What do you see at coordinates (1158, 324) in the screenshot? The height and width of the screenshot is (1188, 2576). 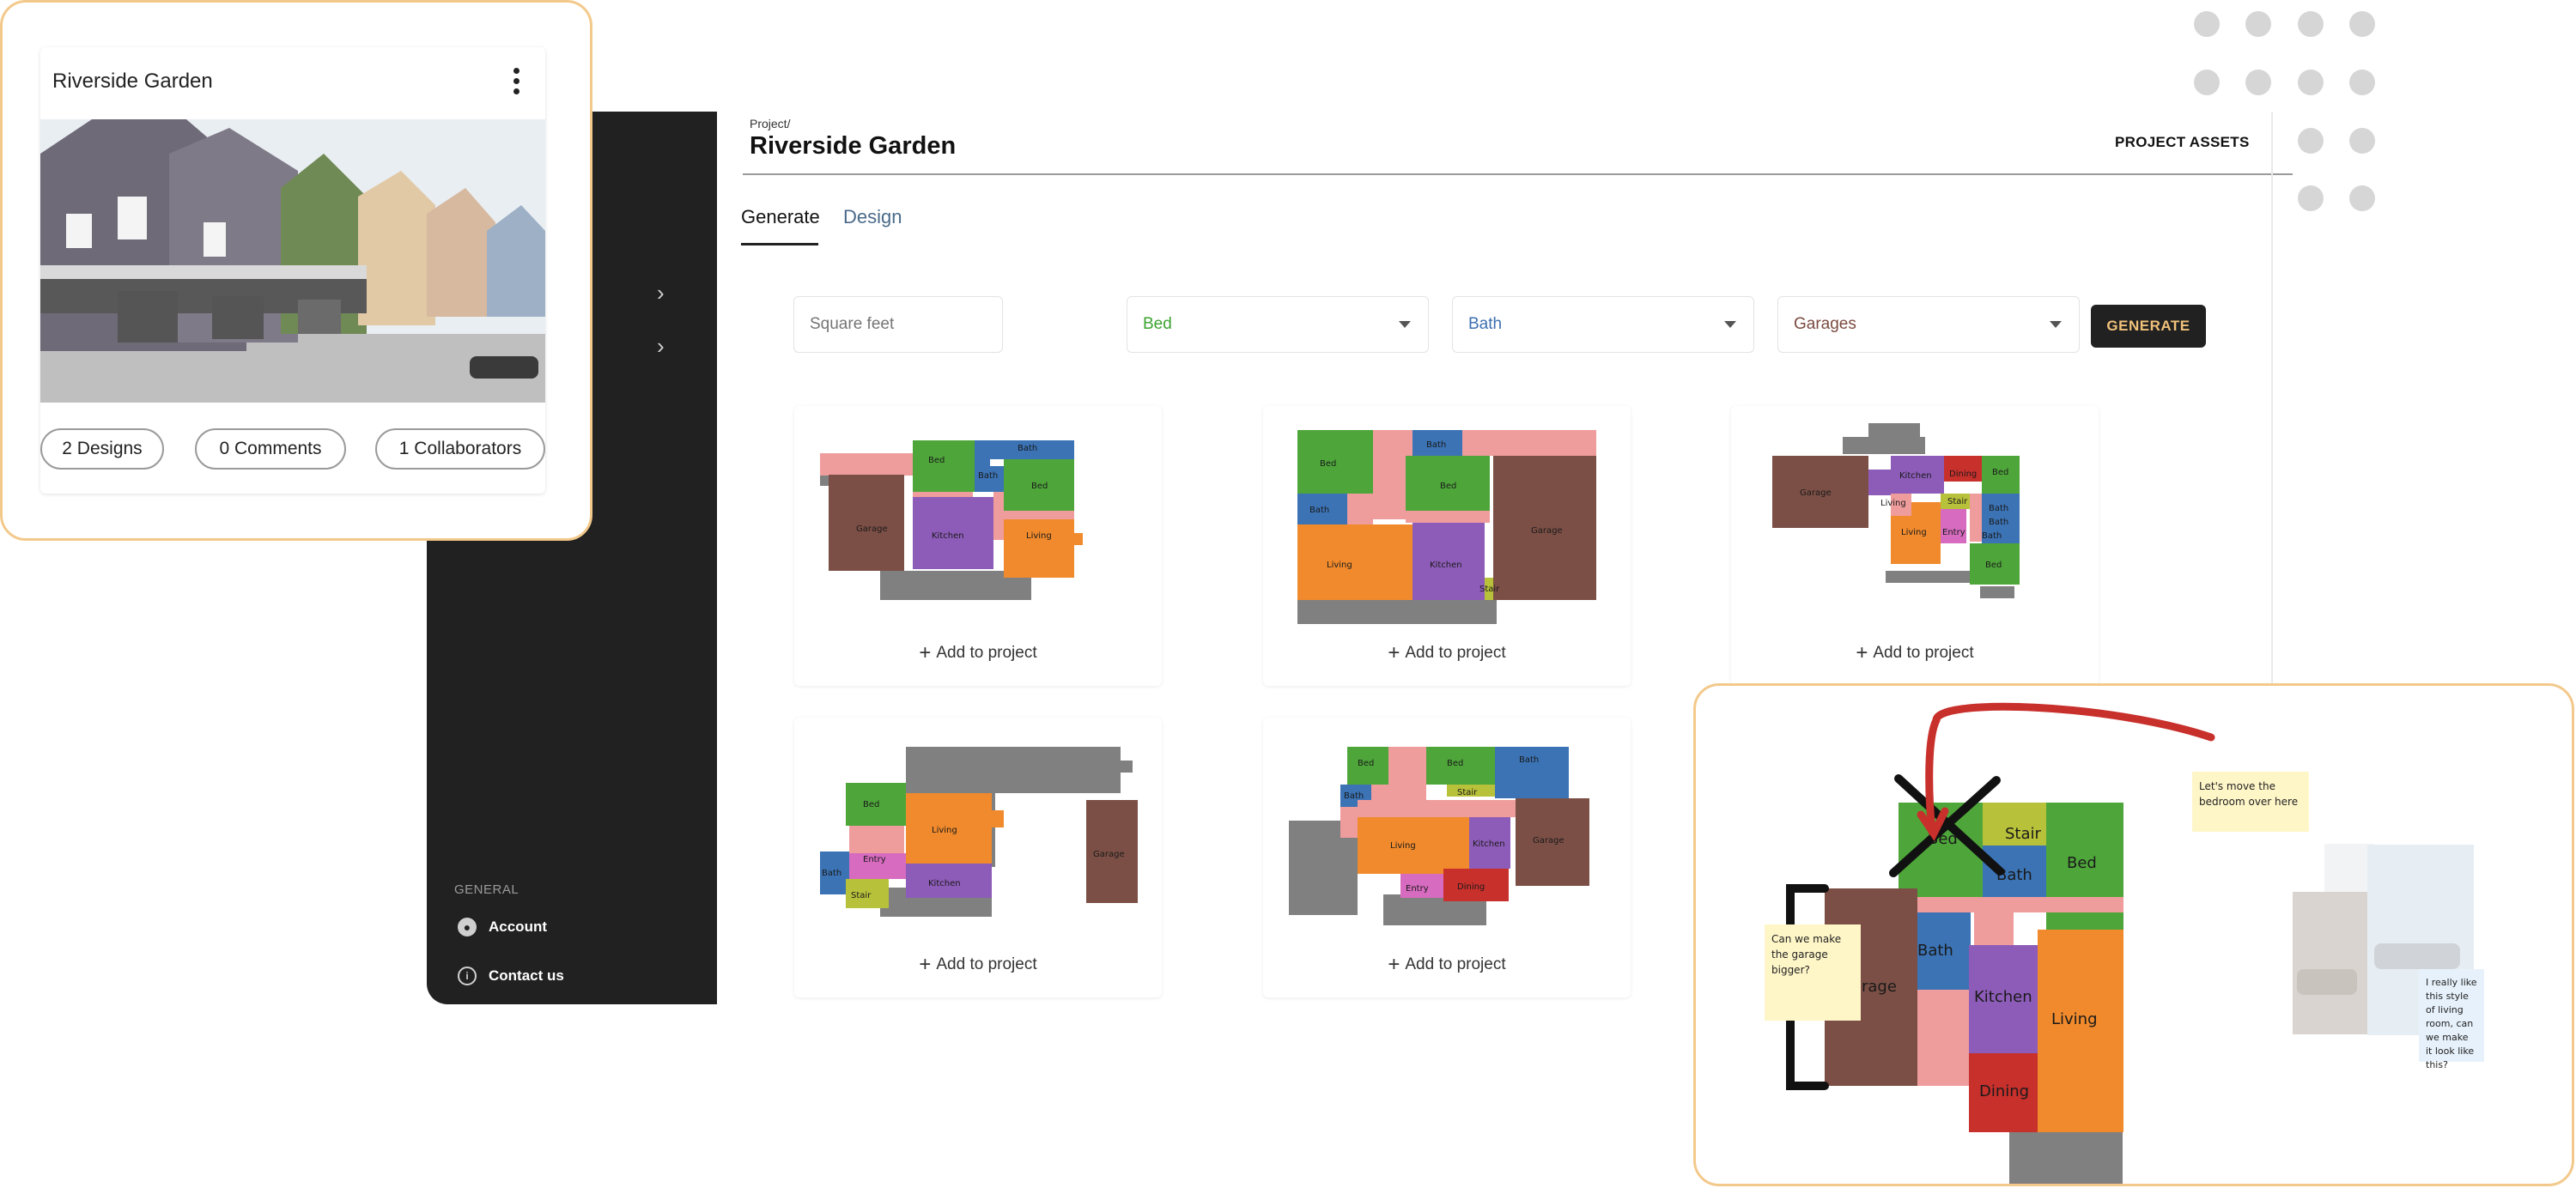 I see `bed-select-value: Bed` at bounding box center [1158, 324].